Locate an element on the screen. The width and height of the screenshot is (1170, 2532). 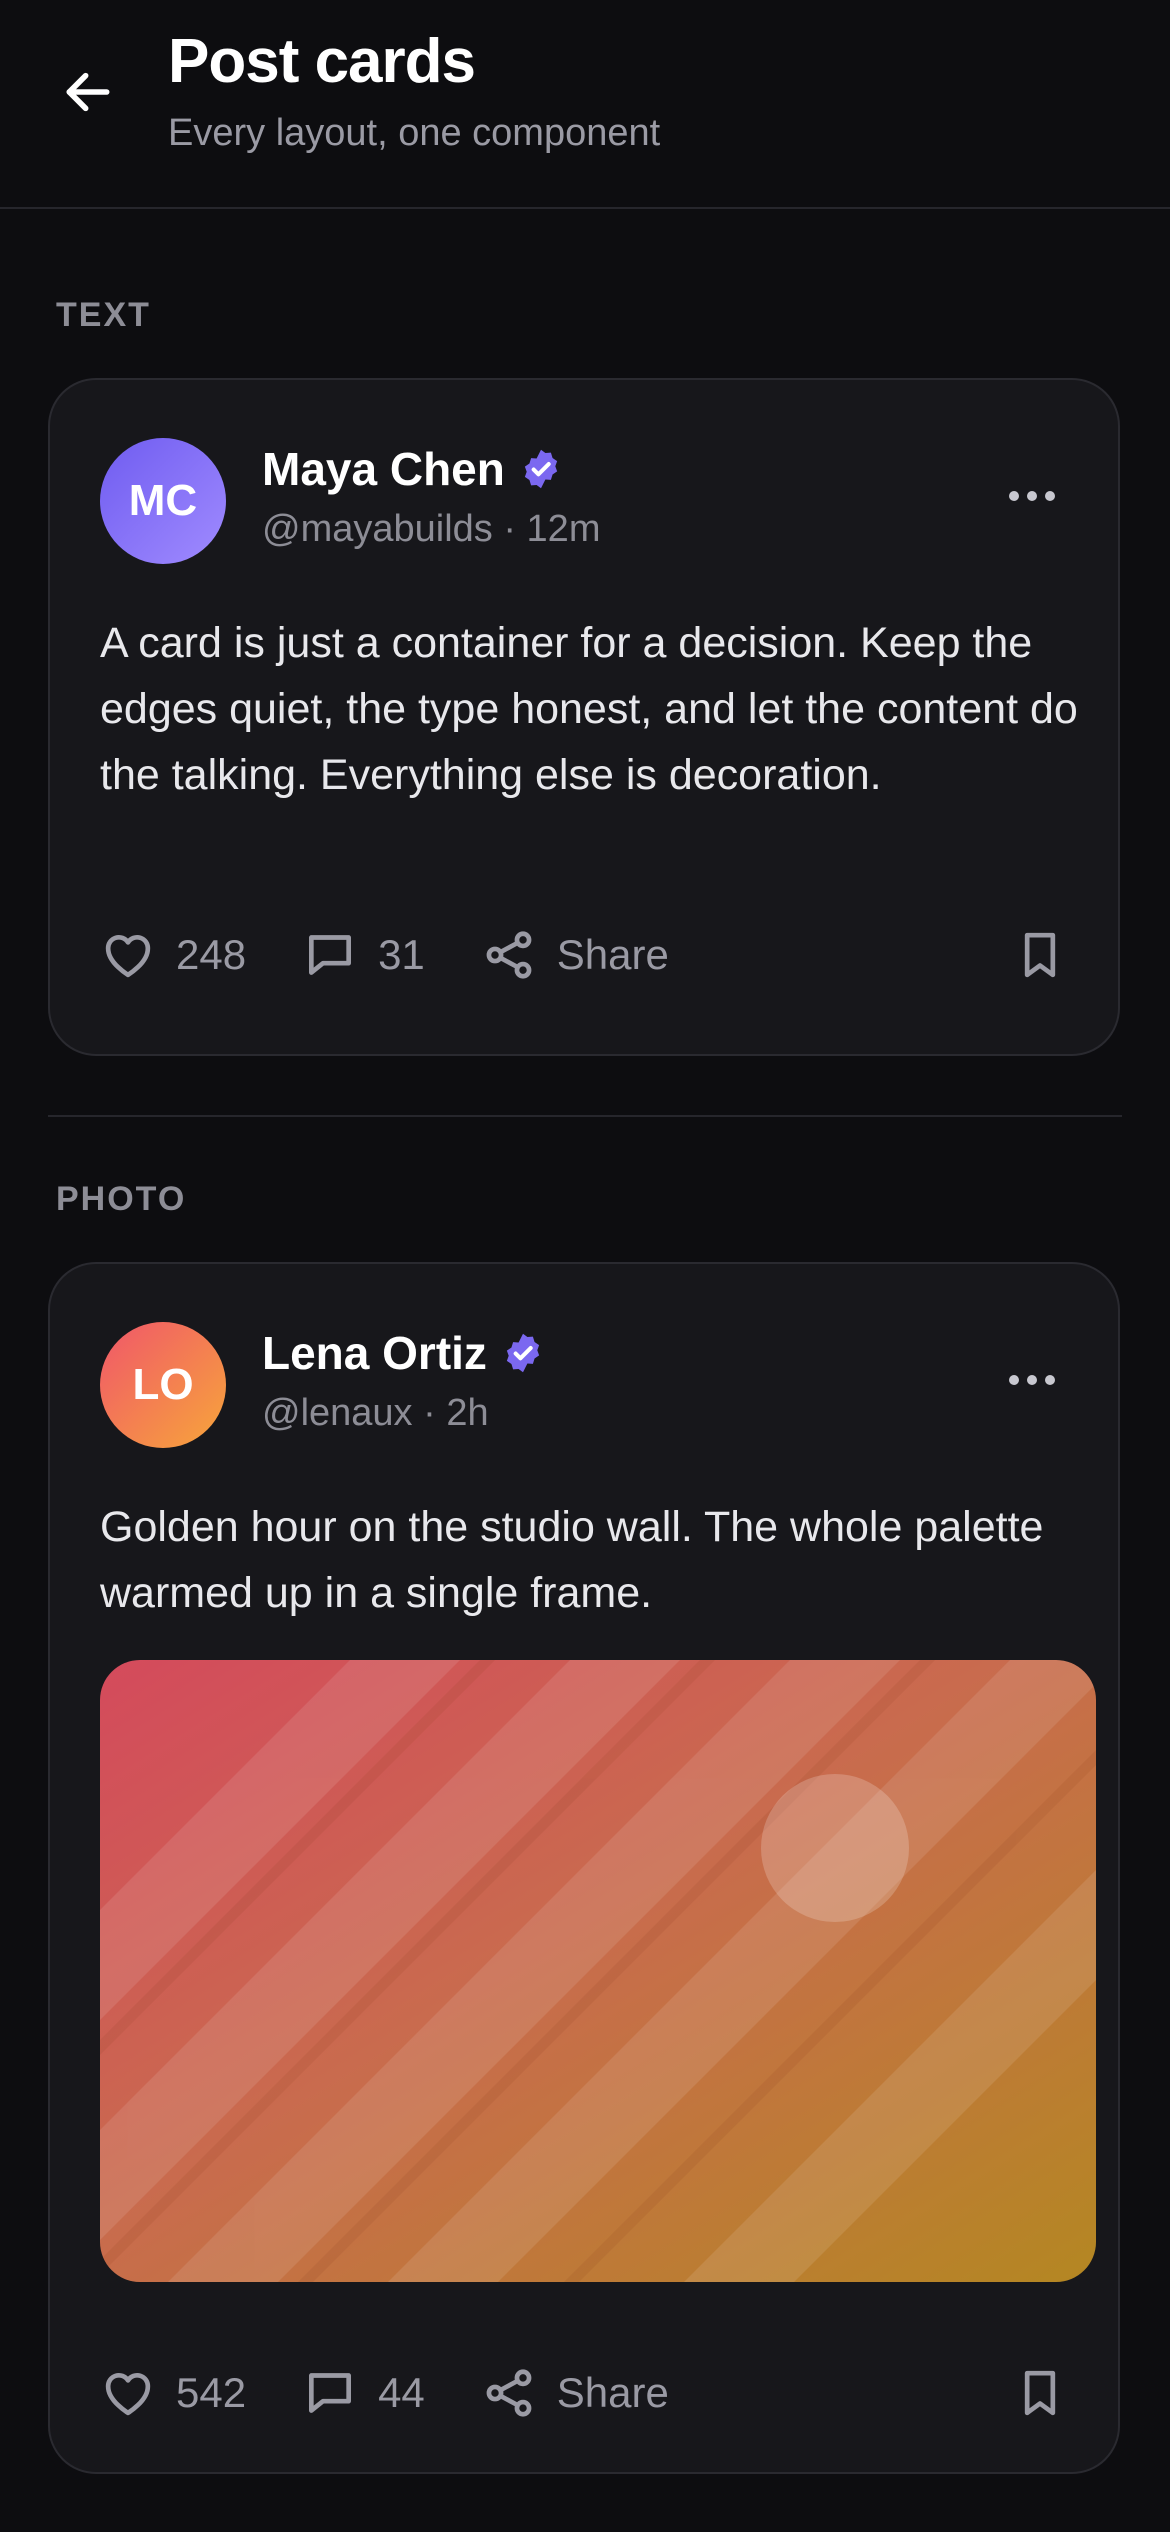
section-label-photo: PHOTO is located at coordinates (121, 1199).